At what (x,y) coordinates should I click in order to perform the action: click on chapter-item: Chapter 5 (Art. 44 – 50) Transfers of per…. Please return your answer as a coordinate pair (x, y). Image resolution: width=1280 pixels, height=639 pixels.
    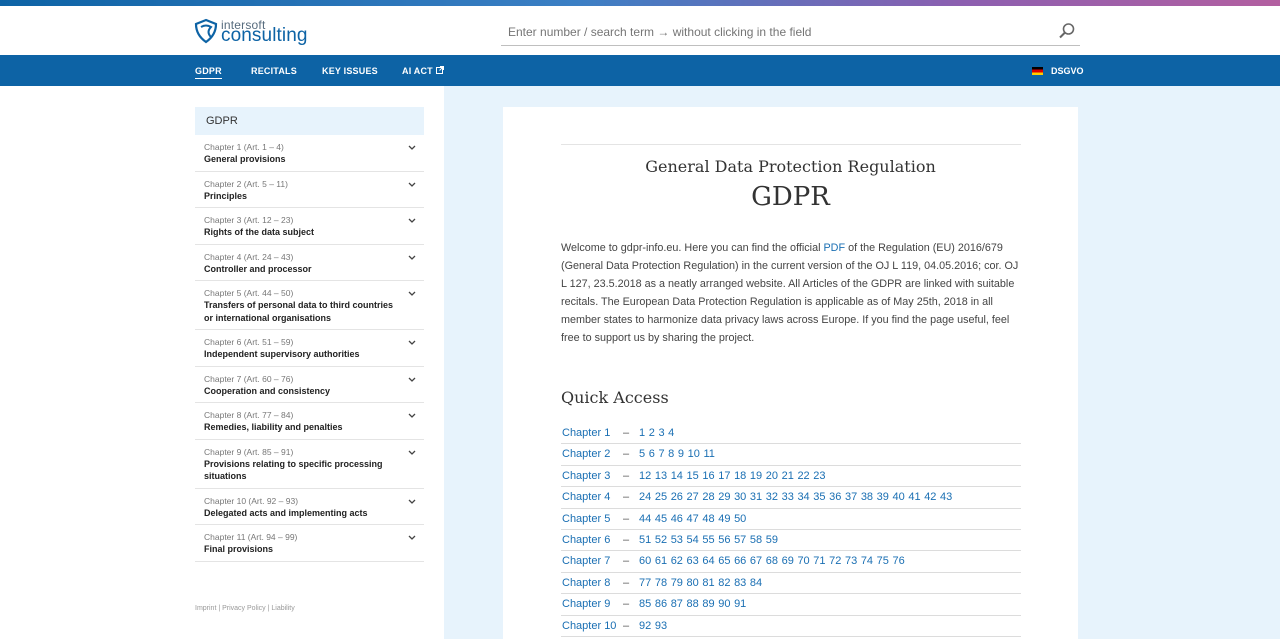
    Looking at the image, I should click on (309, 305).